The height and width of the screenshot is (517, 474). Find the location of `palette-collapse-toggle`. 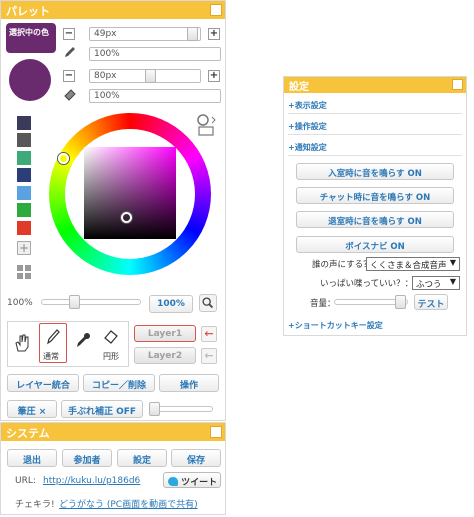

palette-collapse-toggle is located at coordinates (216, 10).